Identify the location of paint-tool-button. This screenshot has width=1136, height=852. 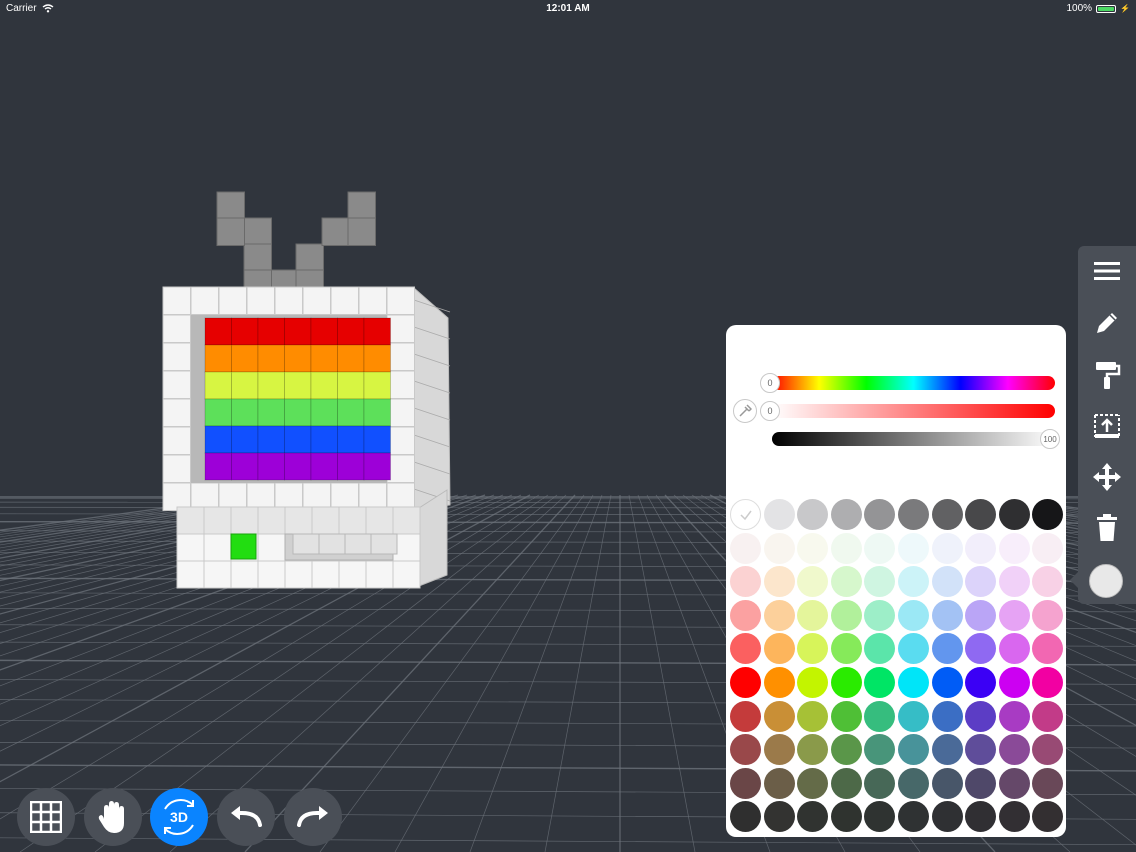
(1107, 375).